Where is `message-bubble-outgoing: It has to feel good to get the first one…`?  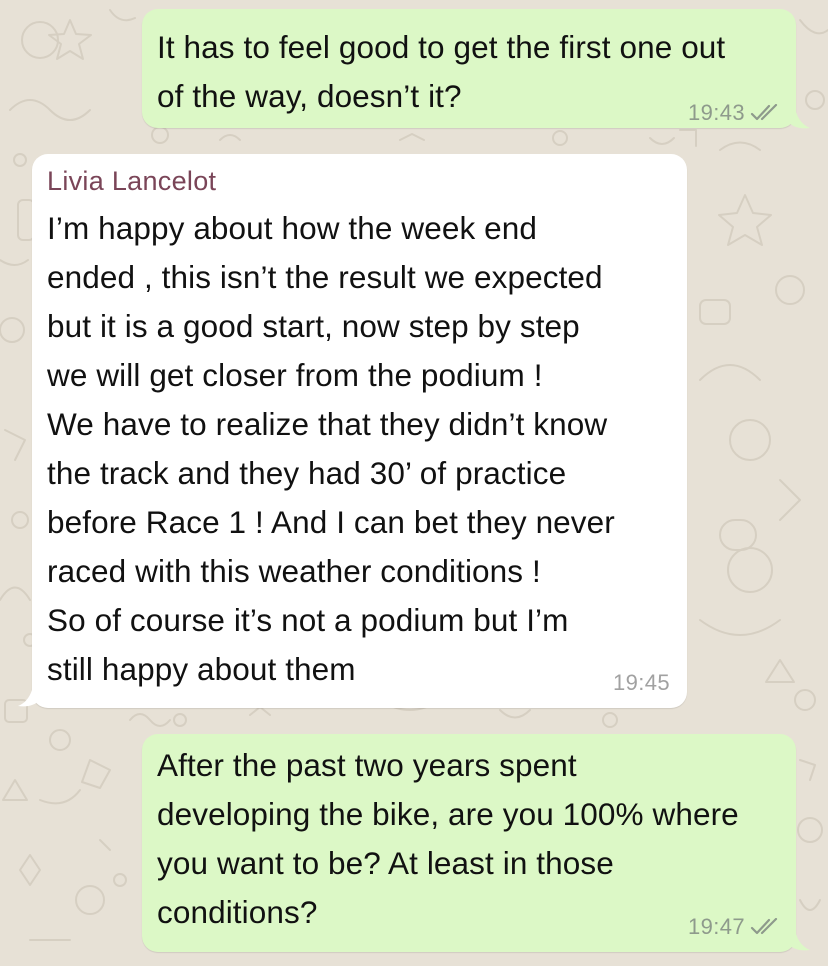 message-bubble-outgoing: It has to feel good to get the first one… is located at coordinates (469, 68).